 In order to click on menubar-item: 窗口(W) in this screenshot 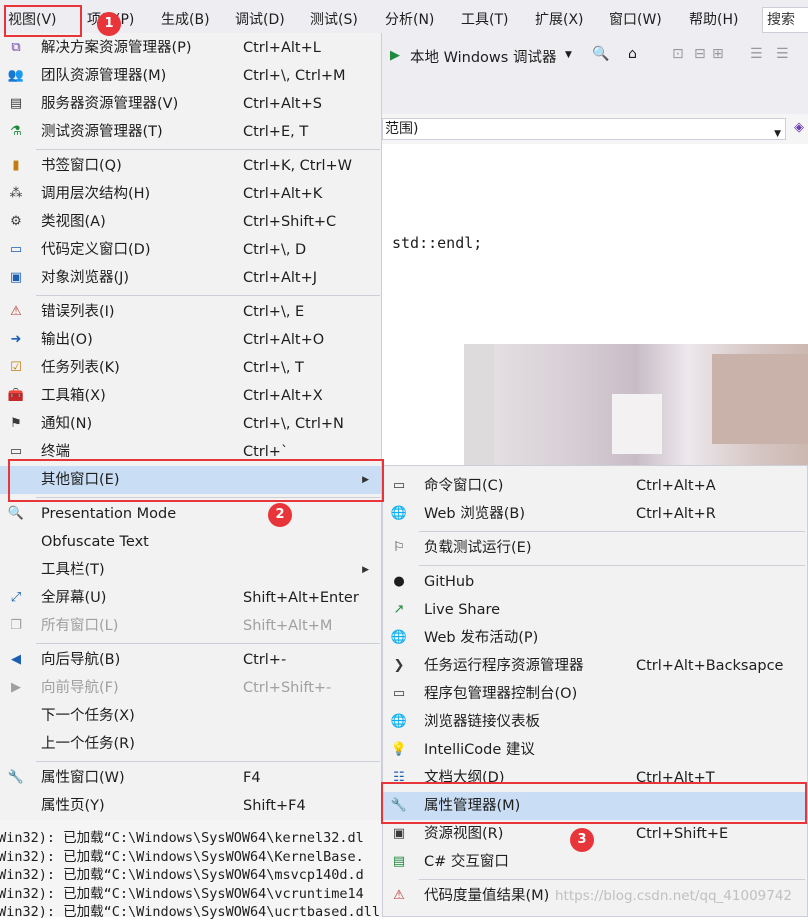, I will do `click(635, 20)`.